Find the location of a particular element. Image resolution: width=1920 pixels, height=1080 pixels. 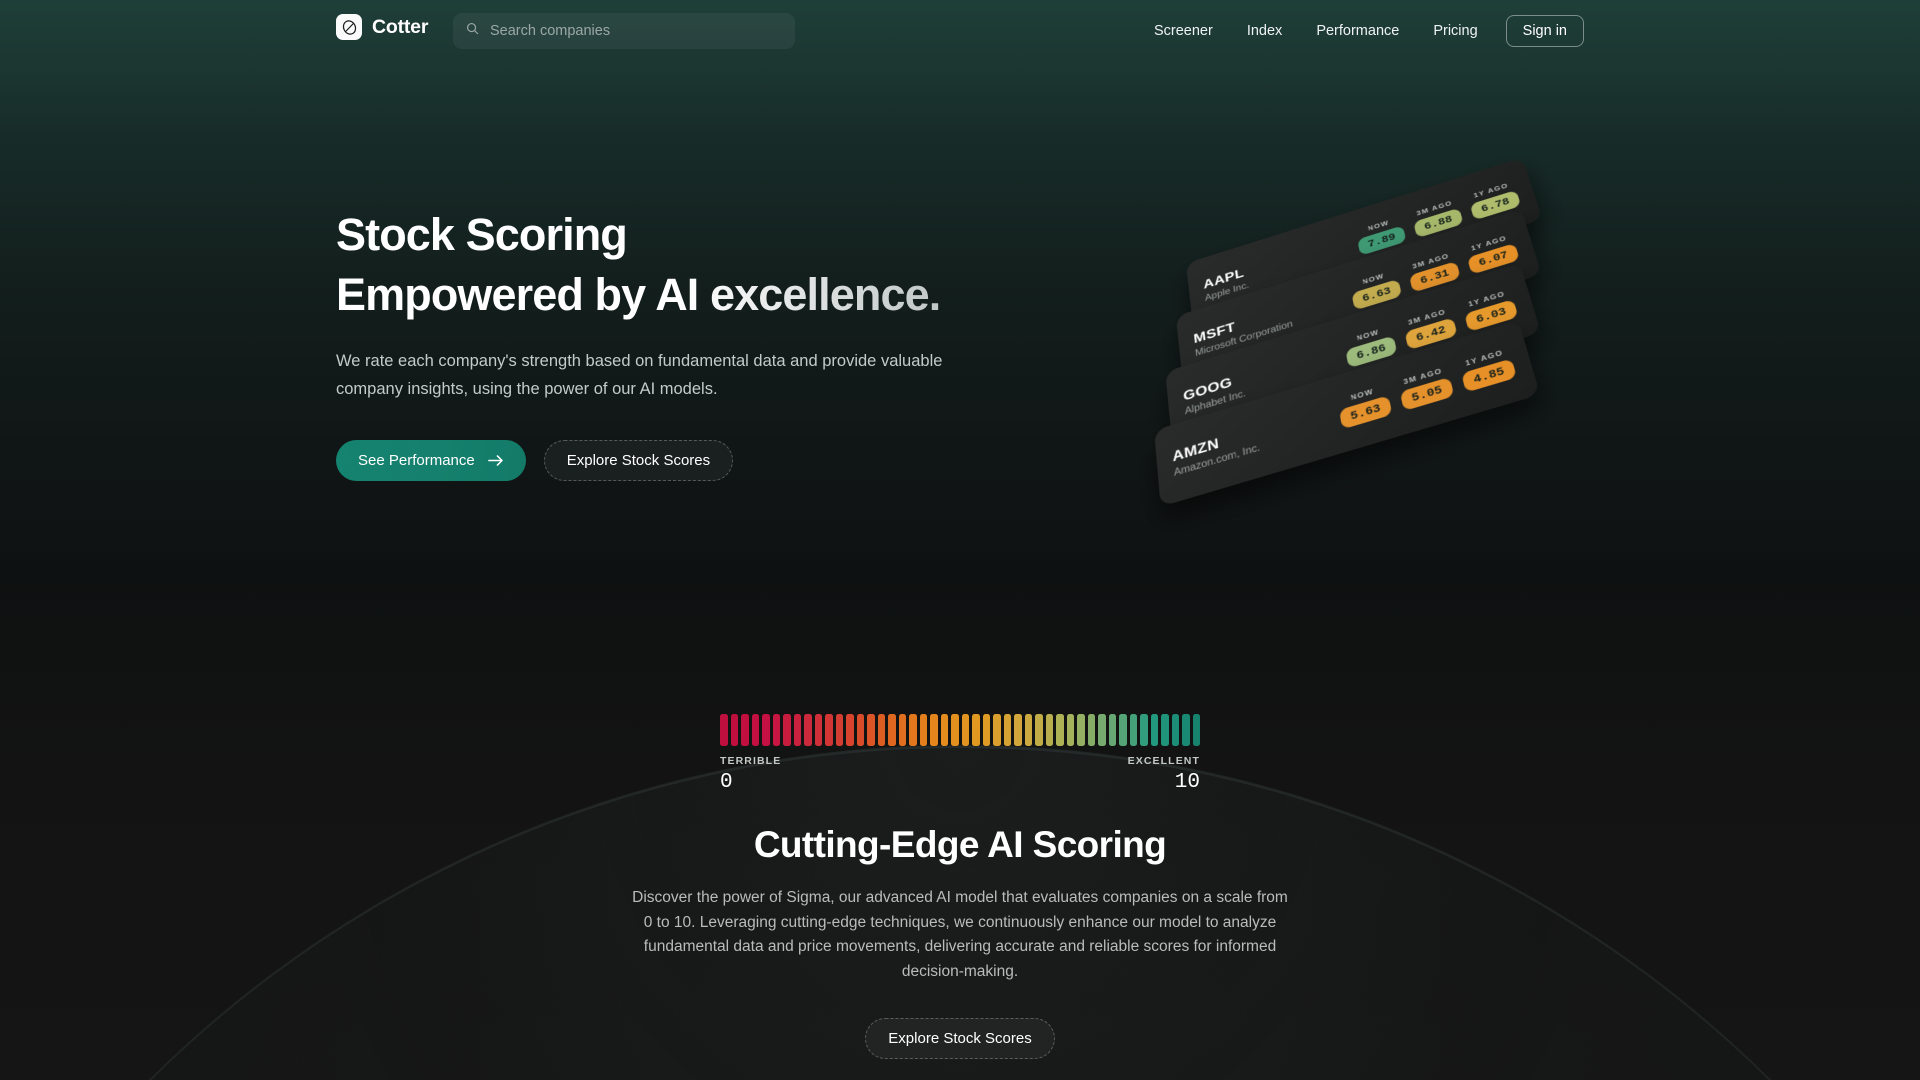

nav-link-performance: Performance is located at coordinates (1357, 31).